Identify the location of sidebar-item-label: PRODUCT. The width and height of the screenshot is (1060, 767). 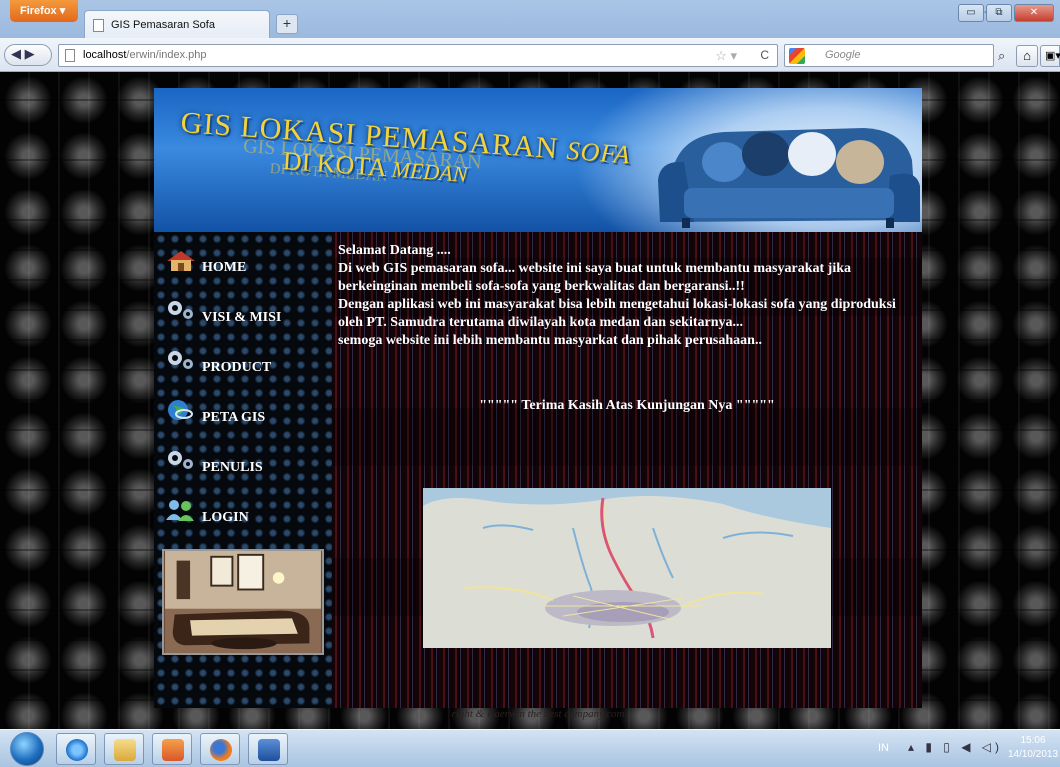
(237, 367).